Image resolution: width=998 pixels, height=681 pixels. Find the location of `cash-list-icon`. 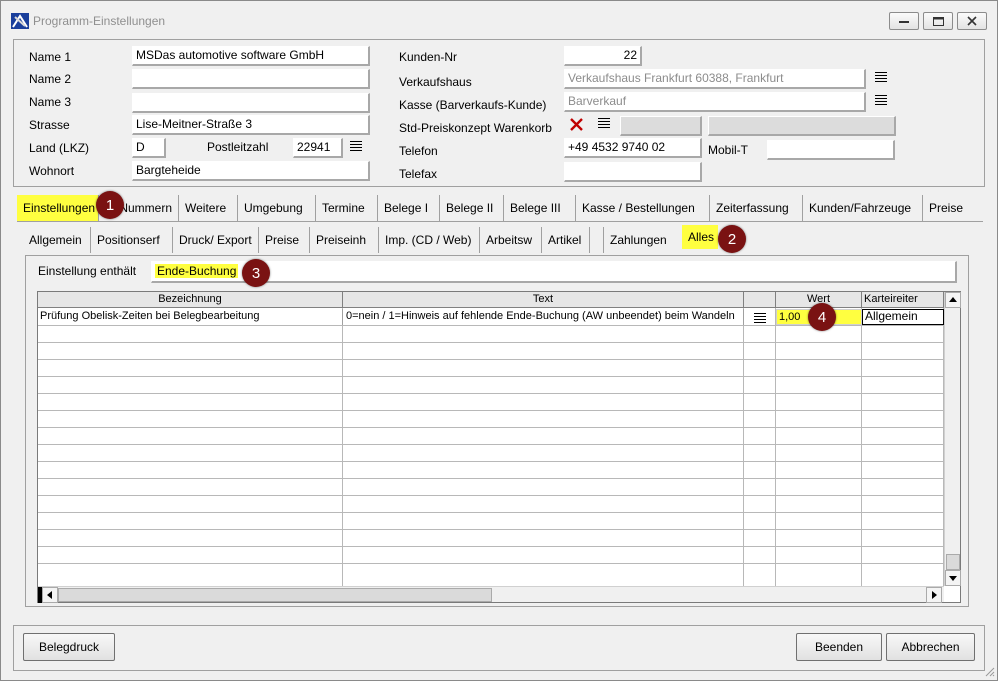

cash-list-icon is located at coordinates (881, 100).